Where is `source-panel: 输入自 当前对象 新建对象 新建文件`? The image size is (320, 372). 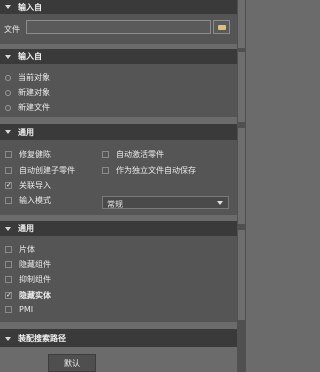 source-panel: 输入自 当前对象 新建对象 新建文件 is located at coordinates (118, 83).